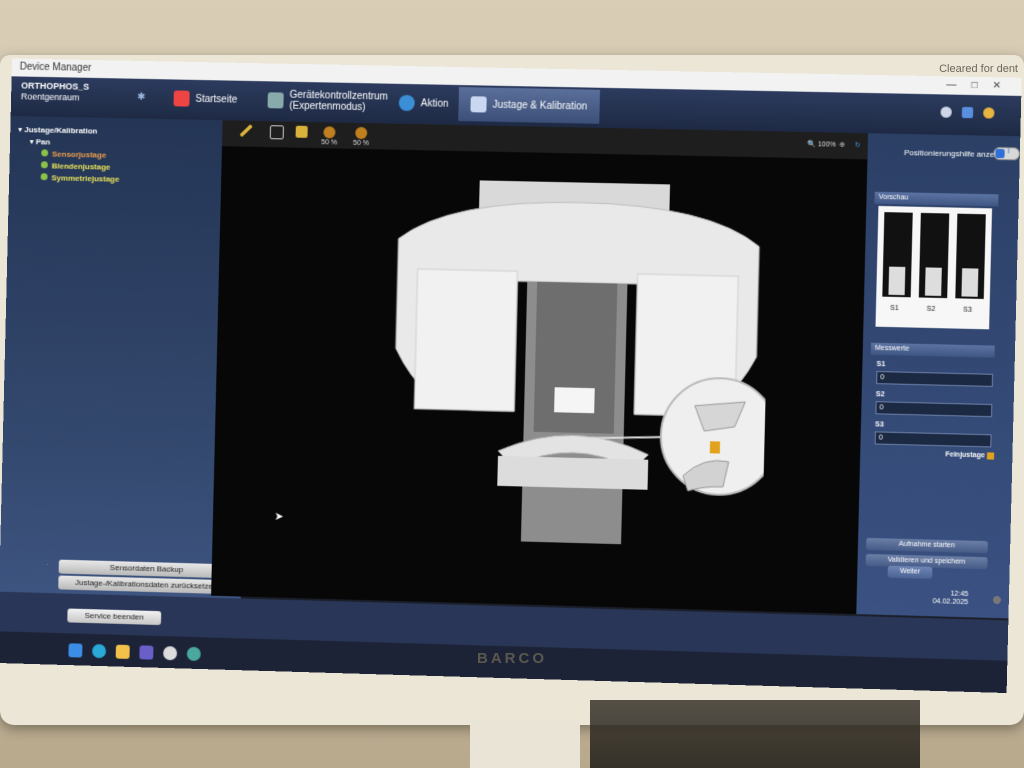 The width and height of the screenshot is (1024, 768). I want to click on top-right-icons, so click(967, 112).